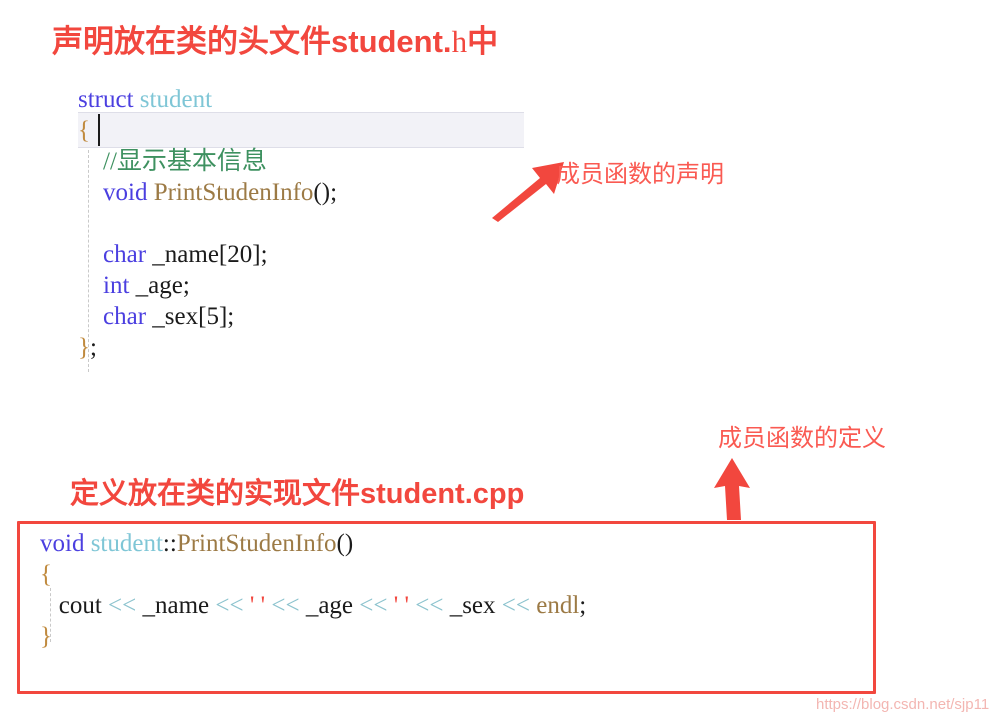  What do you see at coordinates (732, 489) in the screenshot?
I see `arrow-up-icon` at bounding box center [732, 489].